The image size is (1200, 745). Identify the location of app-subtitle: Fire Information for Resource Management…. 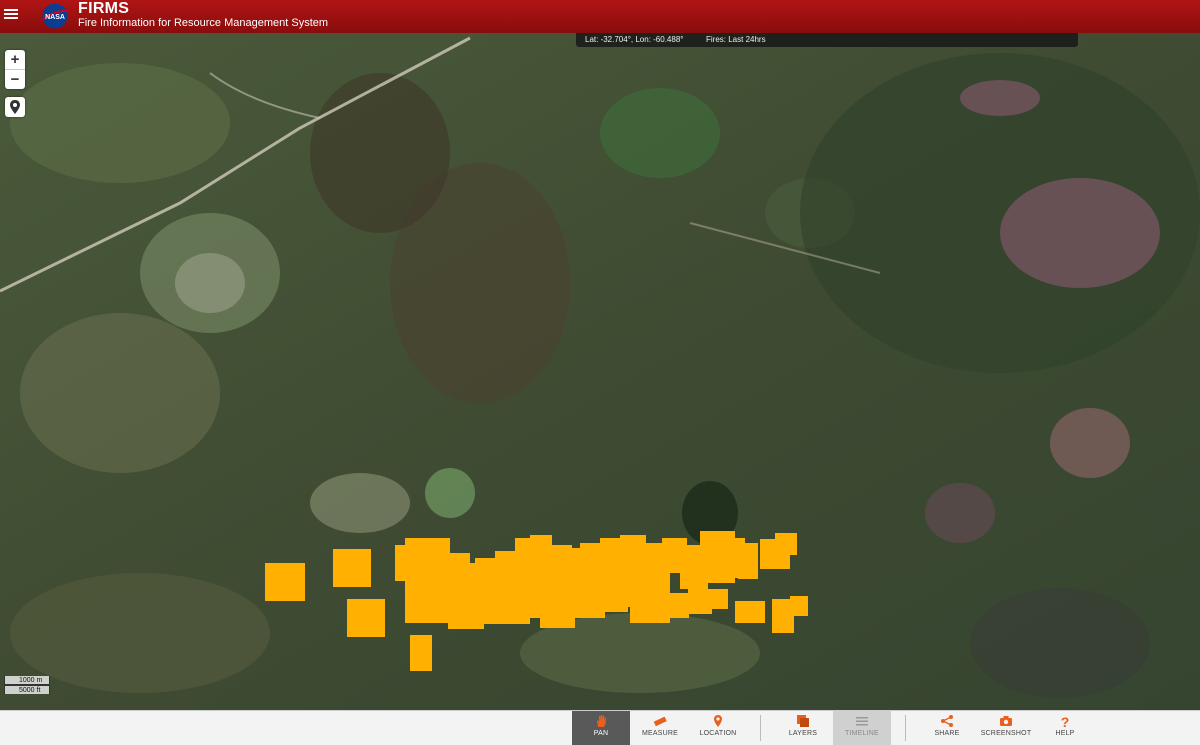
(203, 23).